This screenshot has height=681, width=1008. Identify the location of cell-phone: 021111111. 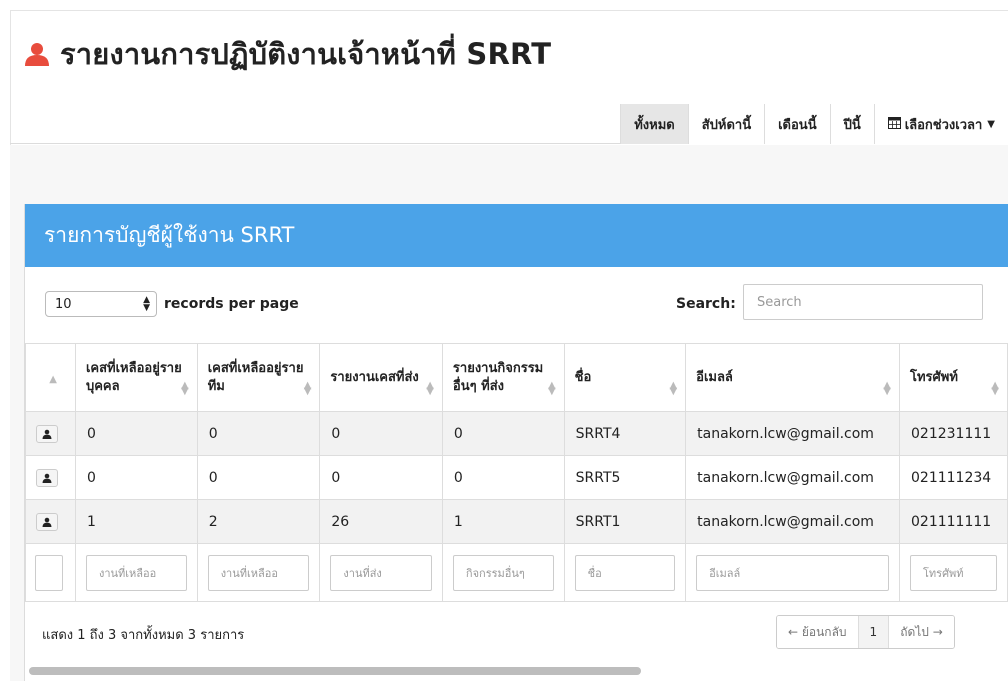
(953, 521).